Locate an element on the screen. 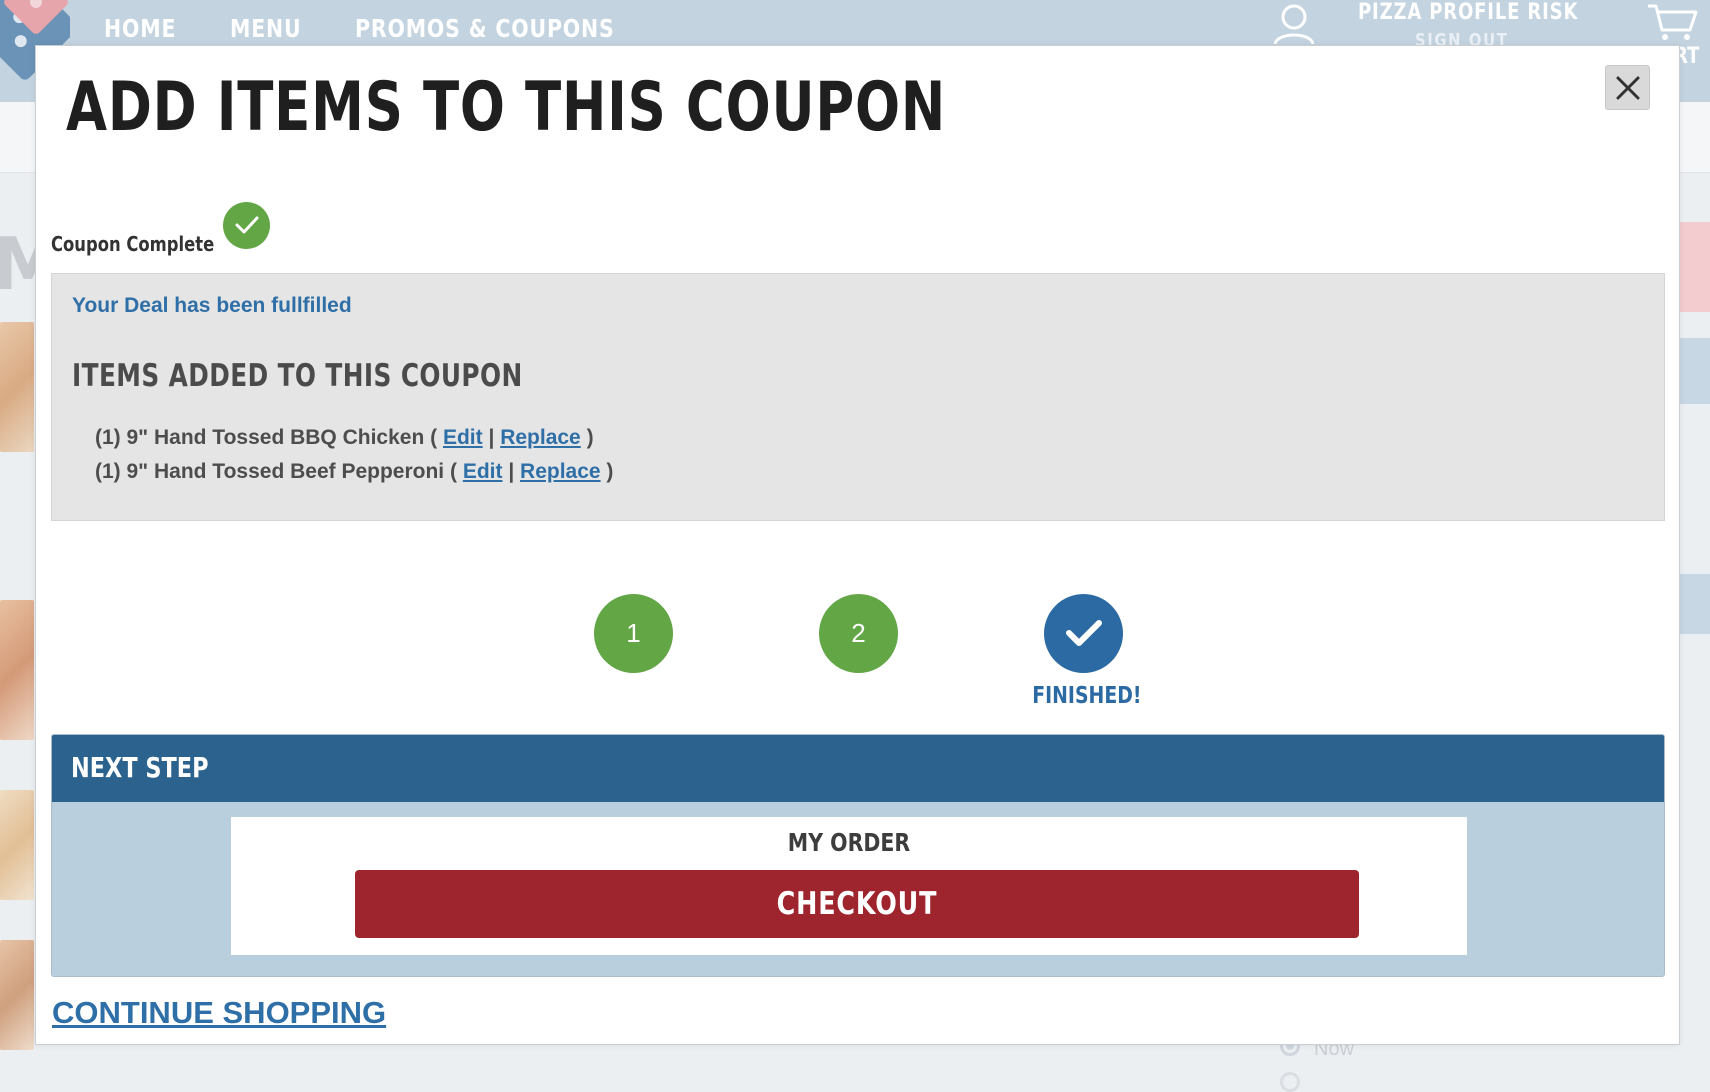 The height and width of the screenshot is (1092, 1710). checkout-label: CHECKOUT is located at coordinates (857, 904).